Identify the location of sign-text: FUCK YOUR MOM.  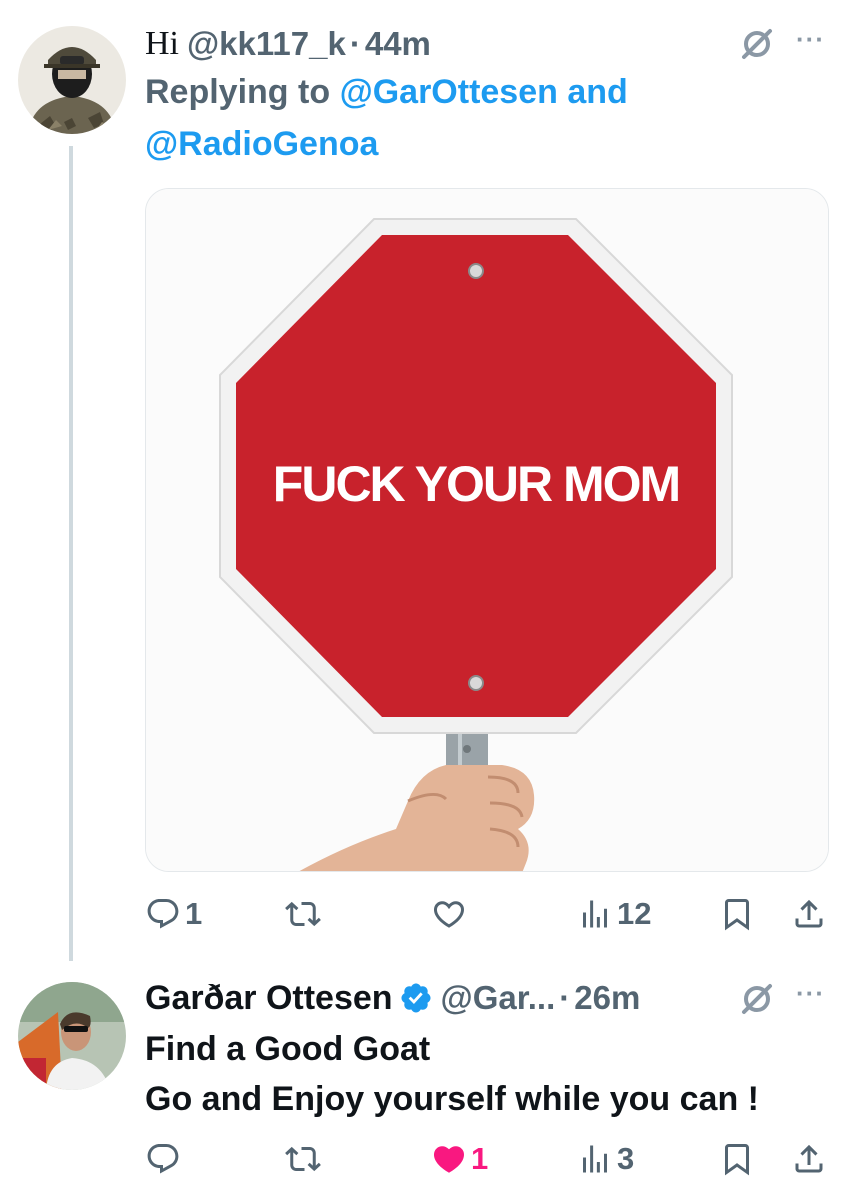
(476, 484).